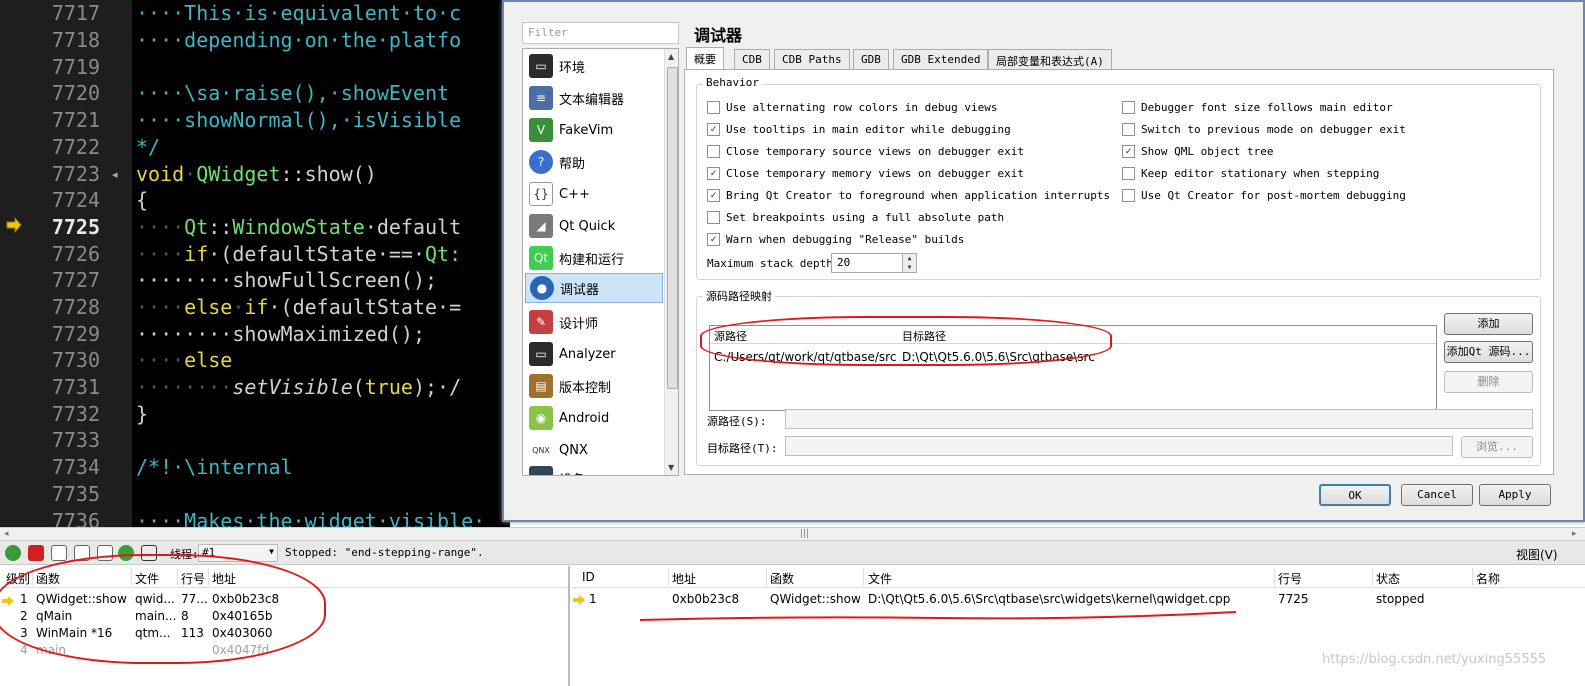  Describe the element at coordinates (874, 263) in the screenshot. I see `max-stack-depth-spinbox: 20 ▲ ▼` at that location.